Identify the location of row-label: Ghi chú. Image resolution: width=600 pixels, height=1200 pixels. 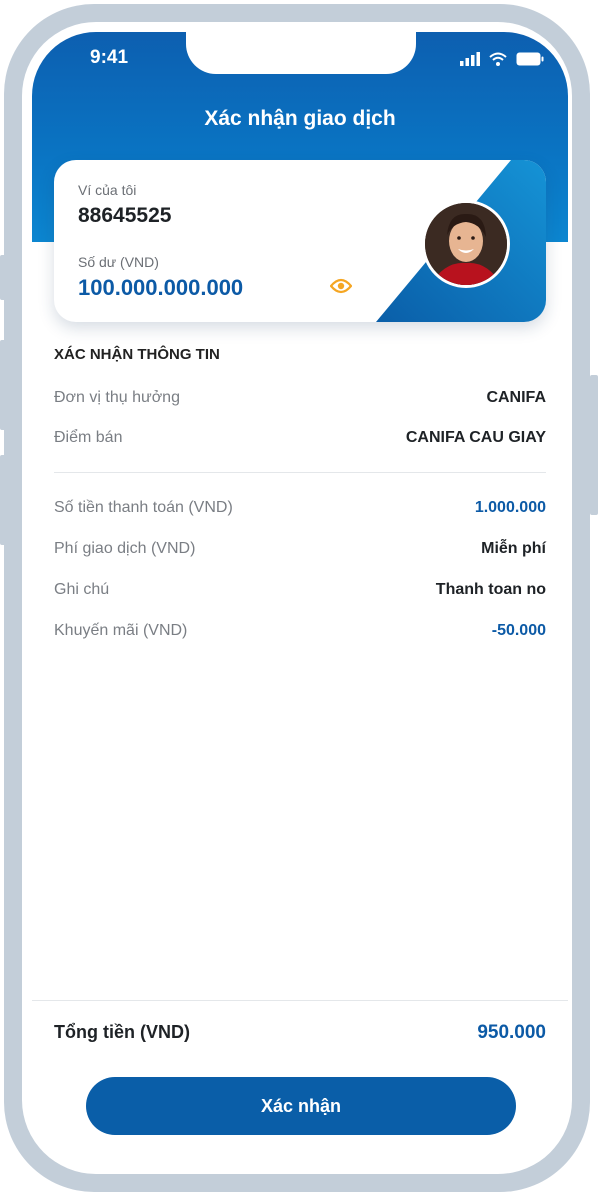
(82, 589).